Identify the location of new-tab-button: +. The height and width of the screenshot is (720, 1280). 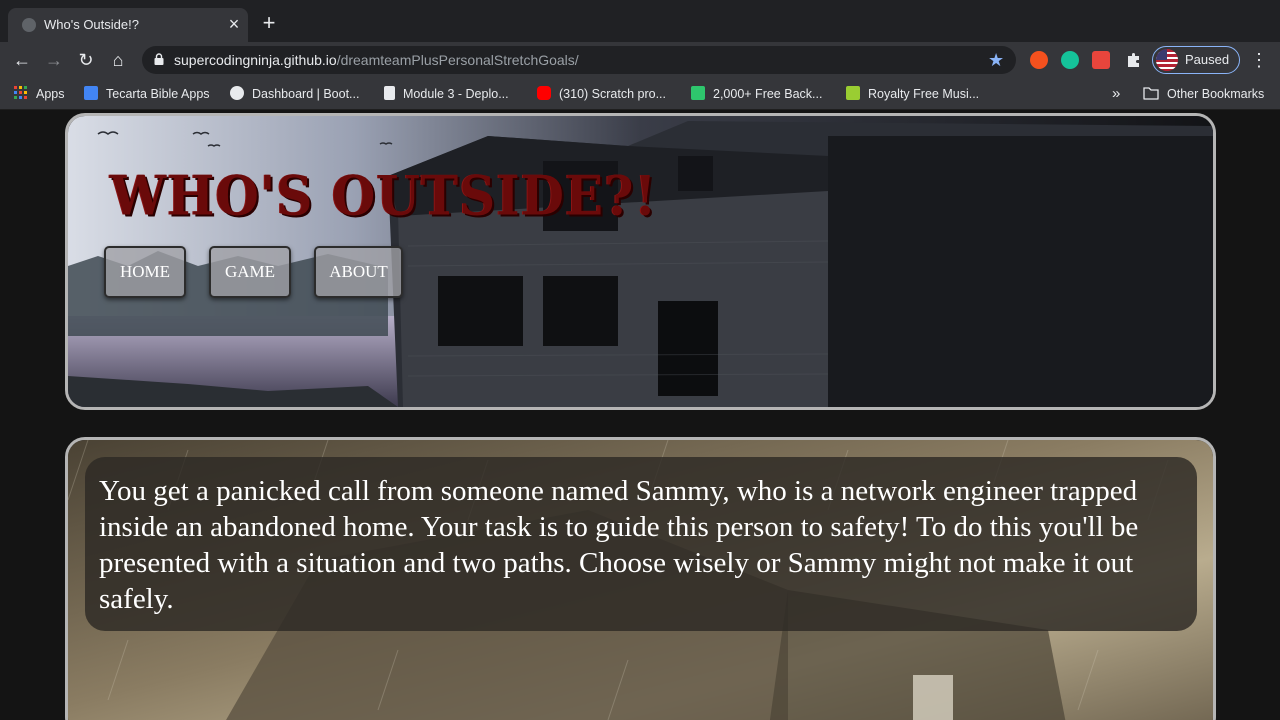
(269, 23).